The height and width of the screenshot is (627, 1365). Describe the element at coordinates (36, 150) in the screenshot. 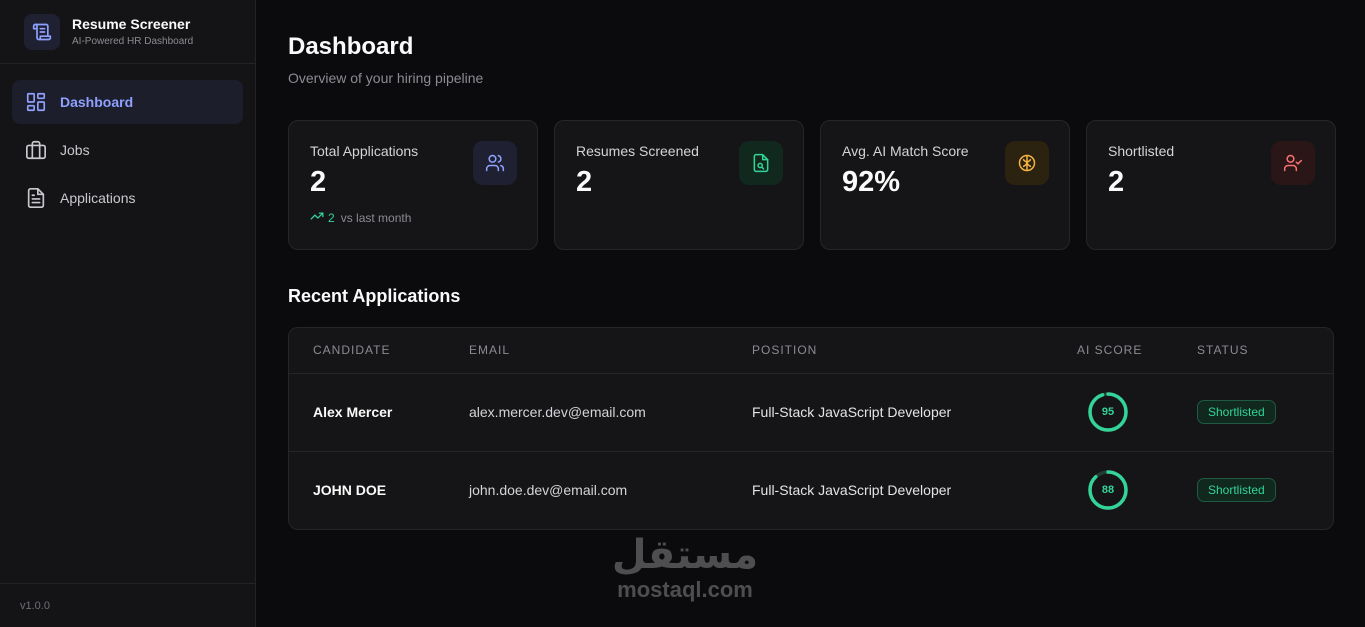

I see `briefcase-icon` at that location.